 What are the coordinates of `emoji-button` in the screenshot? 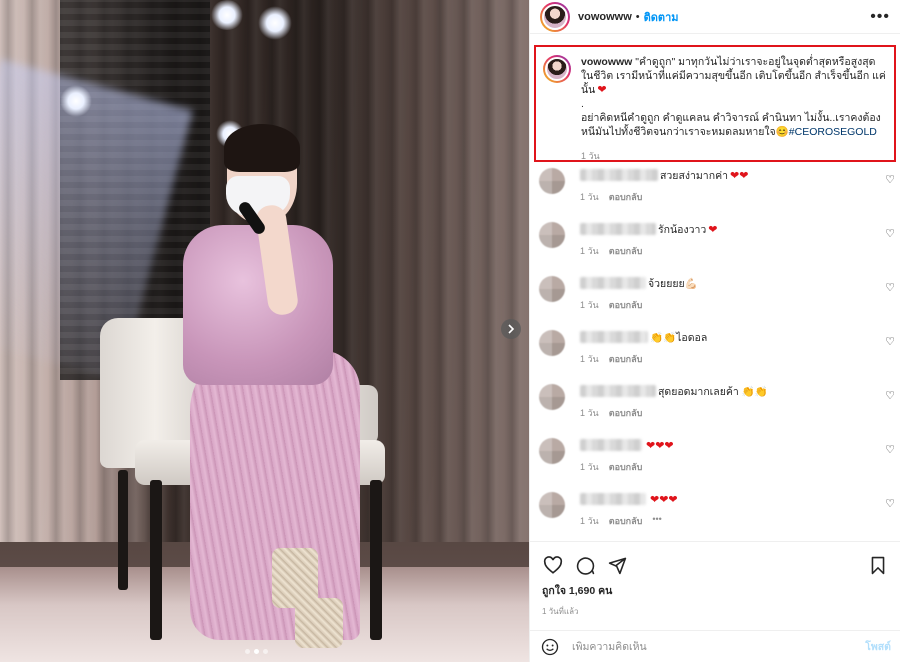 It's located at (550, 647).